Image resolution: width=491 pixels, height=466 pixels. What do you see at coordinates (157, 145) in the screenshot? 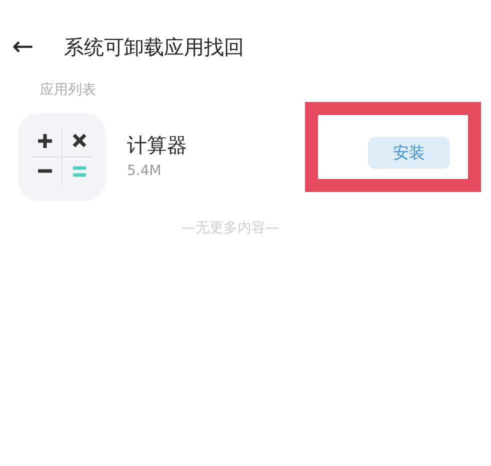
I see `app-name: 计算器` at bounding box center [157, 145].